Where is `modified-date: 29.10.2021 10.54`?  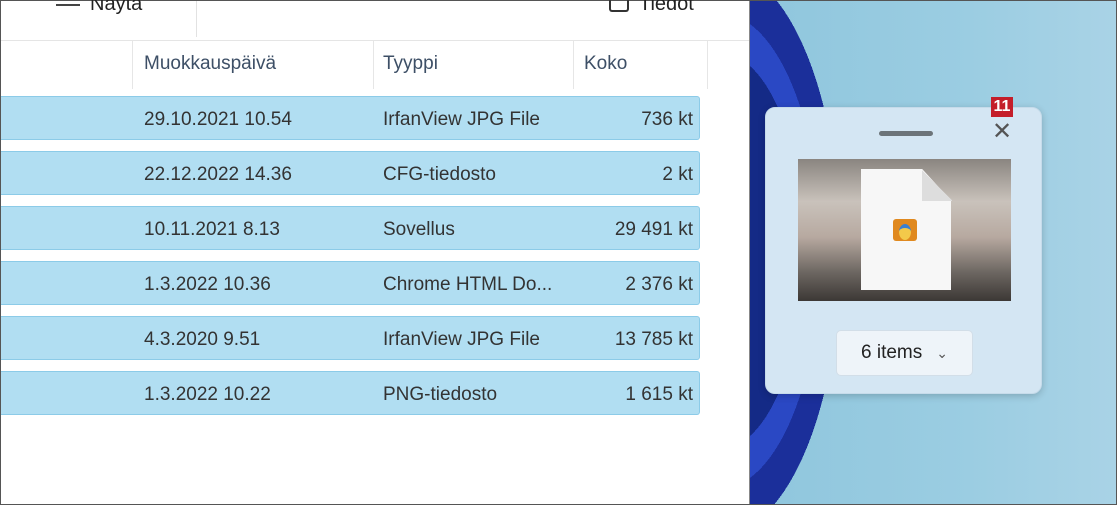 modified-date: 29.10.2021 10.54 is located at coordinates (218, 119).